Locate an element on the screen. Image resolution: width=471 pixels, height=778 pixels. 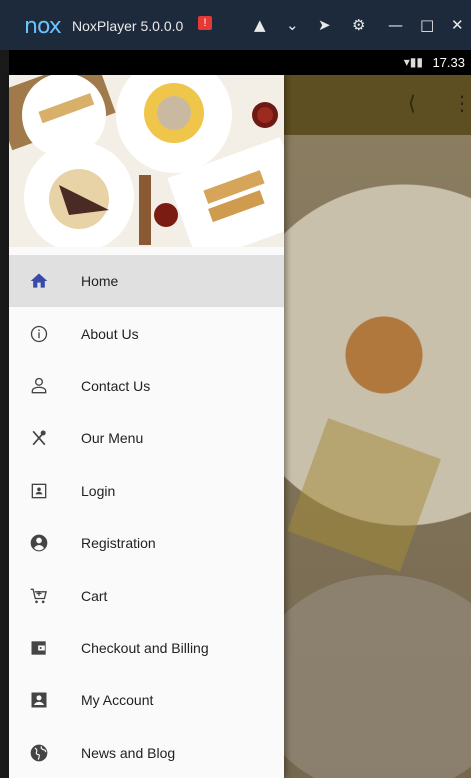
drawer-item-label: Registration is located at coordinates (118, 543).